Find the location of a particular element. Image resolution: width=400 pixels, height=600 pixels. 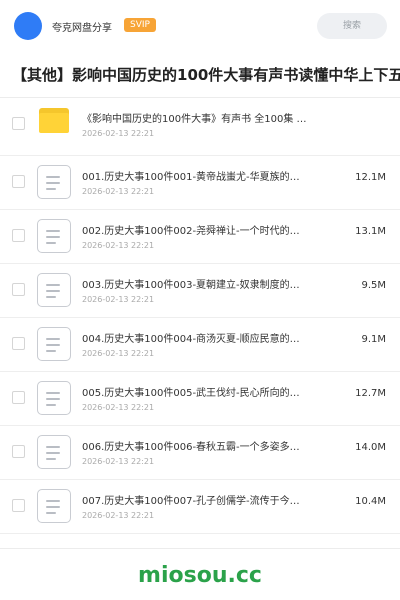

app-name: 夸克网盘分享 is located at coordinates (82, 28).